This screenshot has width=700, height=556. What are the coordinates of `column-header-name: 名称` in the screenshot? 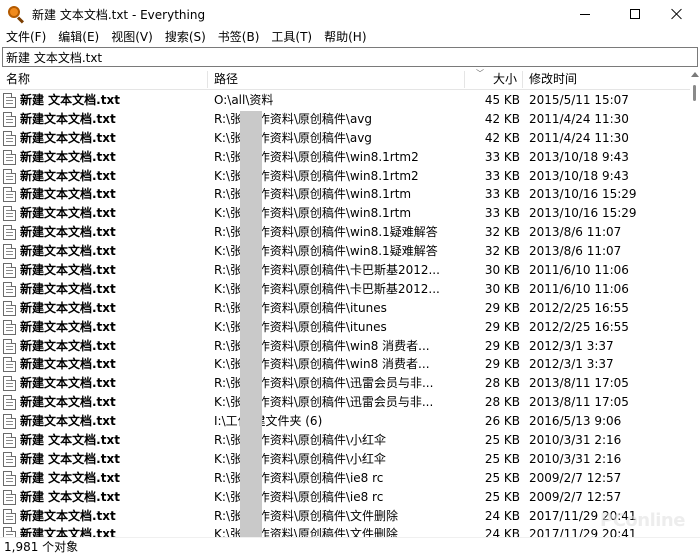 It's located at (103, 79).